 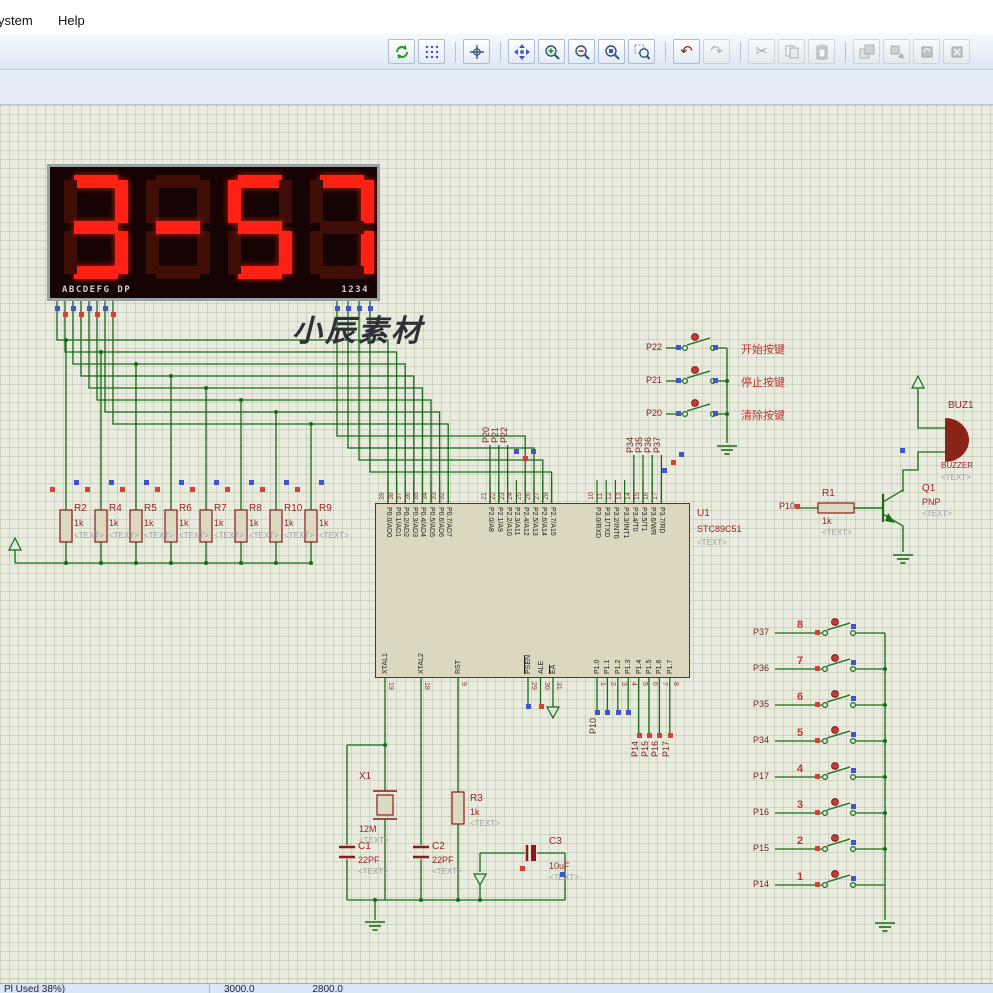 I want to click on control-button-p22-actuator, so click(x=695, y=337).